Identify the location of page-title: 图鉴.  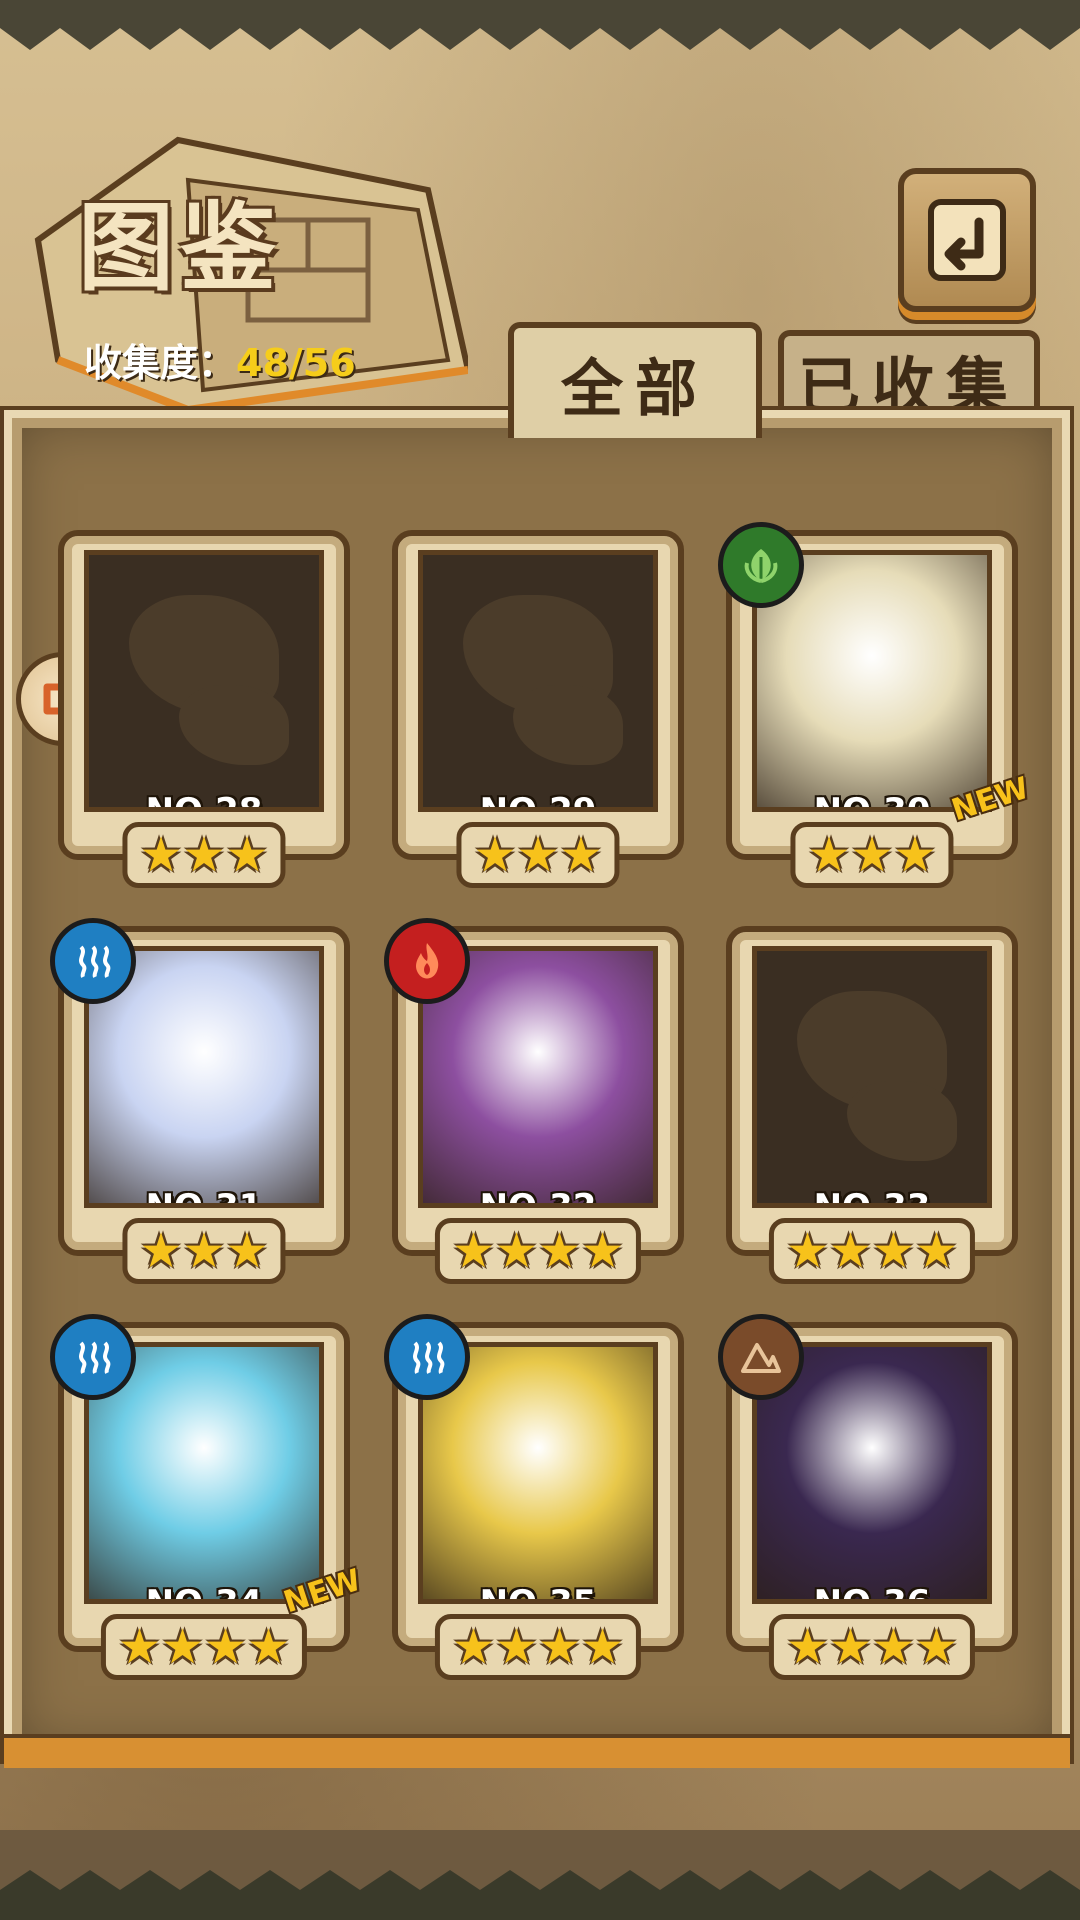
(180, 248).